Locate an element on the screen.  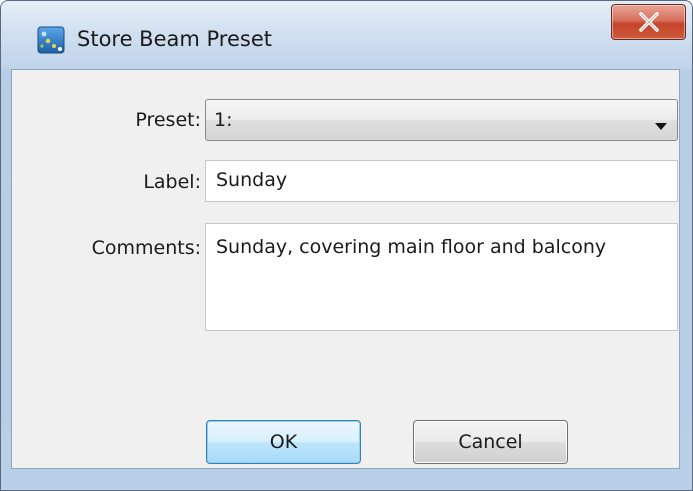
close-icon is located at coordinates (649, 22).